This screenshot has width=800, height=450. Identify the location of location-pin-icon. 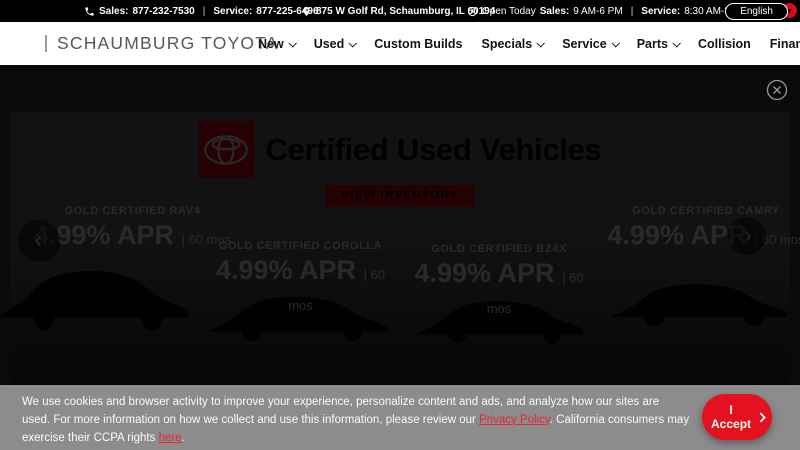
(306, 11).